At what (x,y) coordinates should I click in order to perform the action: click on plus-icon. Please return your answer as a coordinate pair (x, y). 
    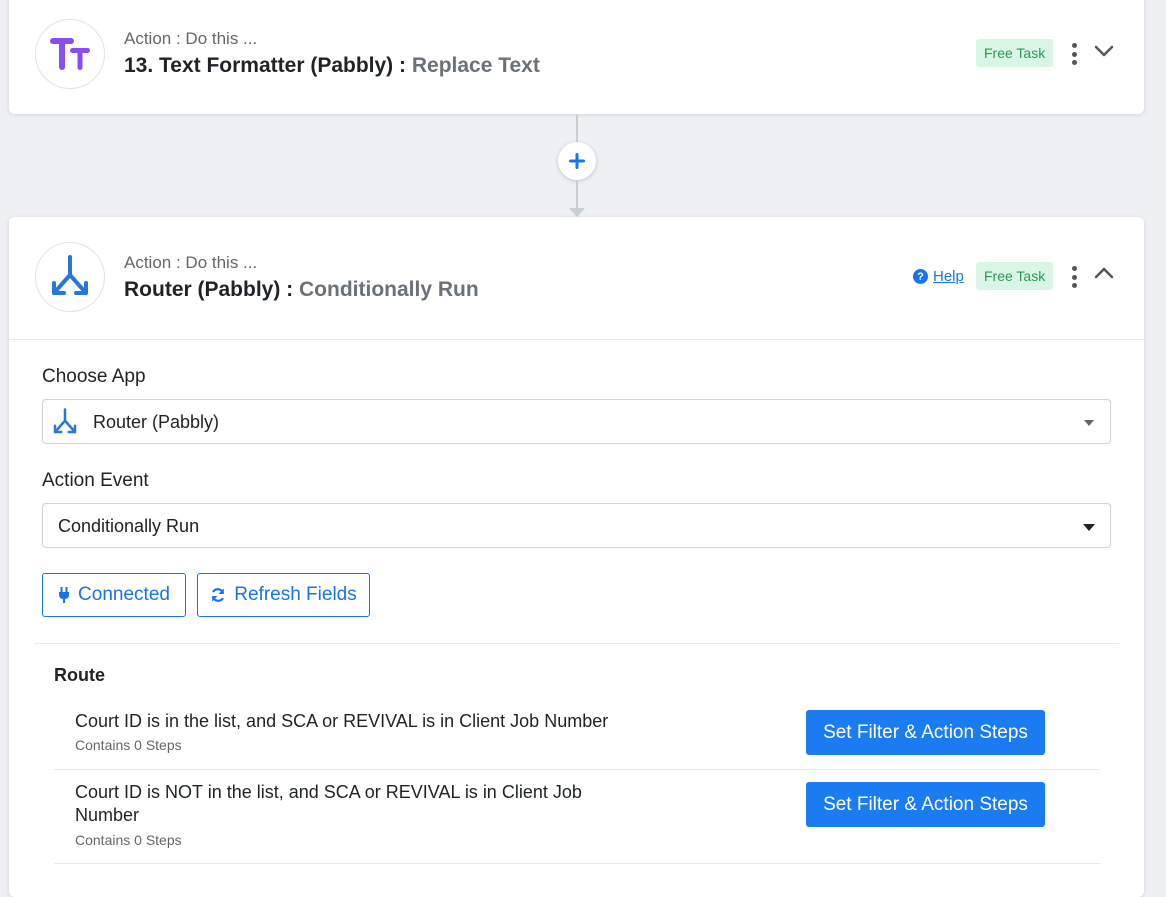
    Looking at the image, I should click on (577, 161).